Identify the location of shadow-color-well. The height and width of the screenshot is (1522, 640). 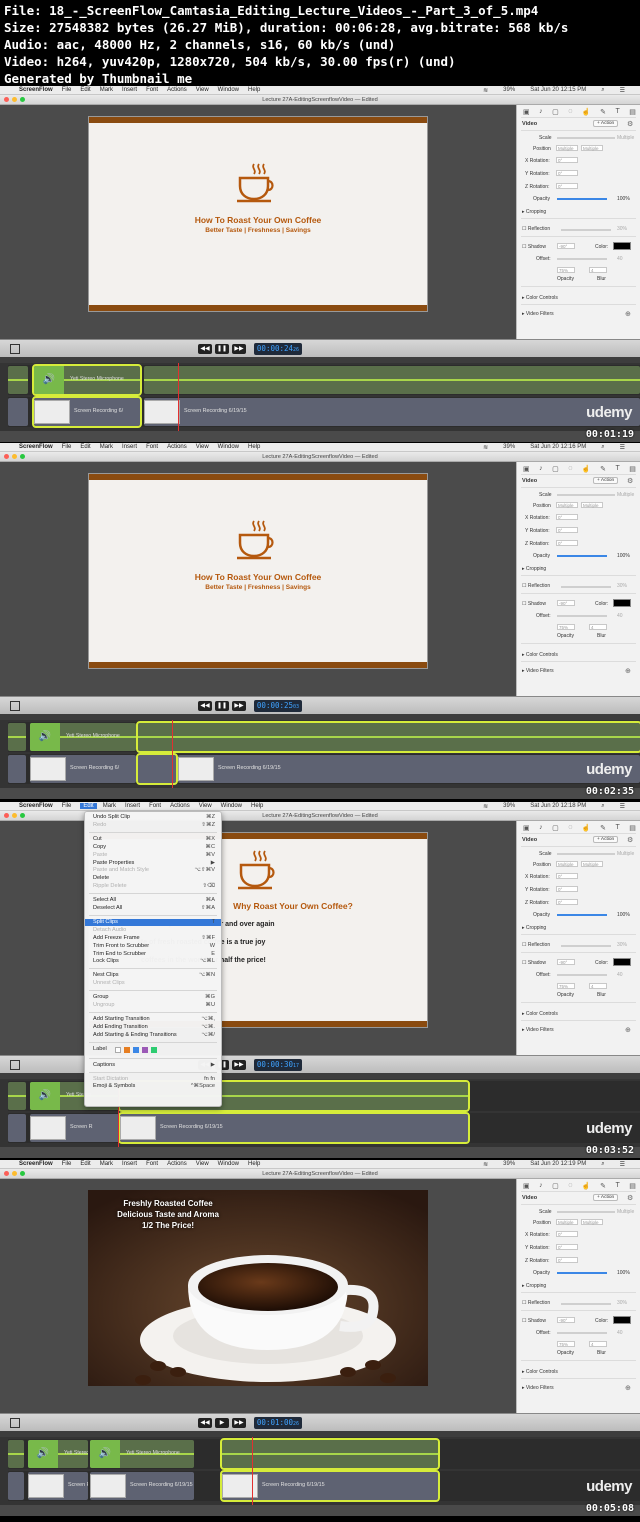
(622, 603).